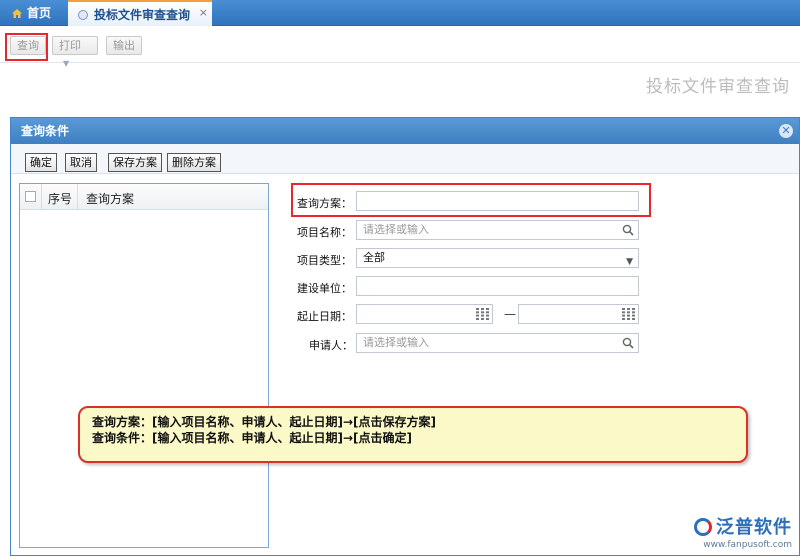 This screenshot has width=800, height=556. What do you see at coordinates (400, 13) in the screenshot?
I see `tab-bar: 首页 投标文件审查查询 ×` at bounding box center [400, 13].